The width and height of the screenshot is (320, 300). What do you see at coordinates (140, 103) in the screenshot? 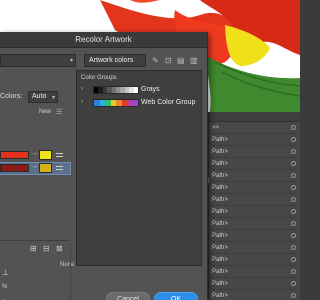
I see `color-group-row: › Web Color Group` at bounding box center [140, 103].